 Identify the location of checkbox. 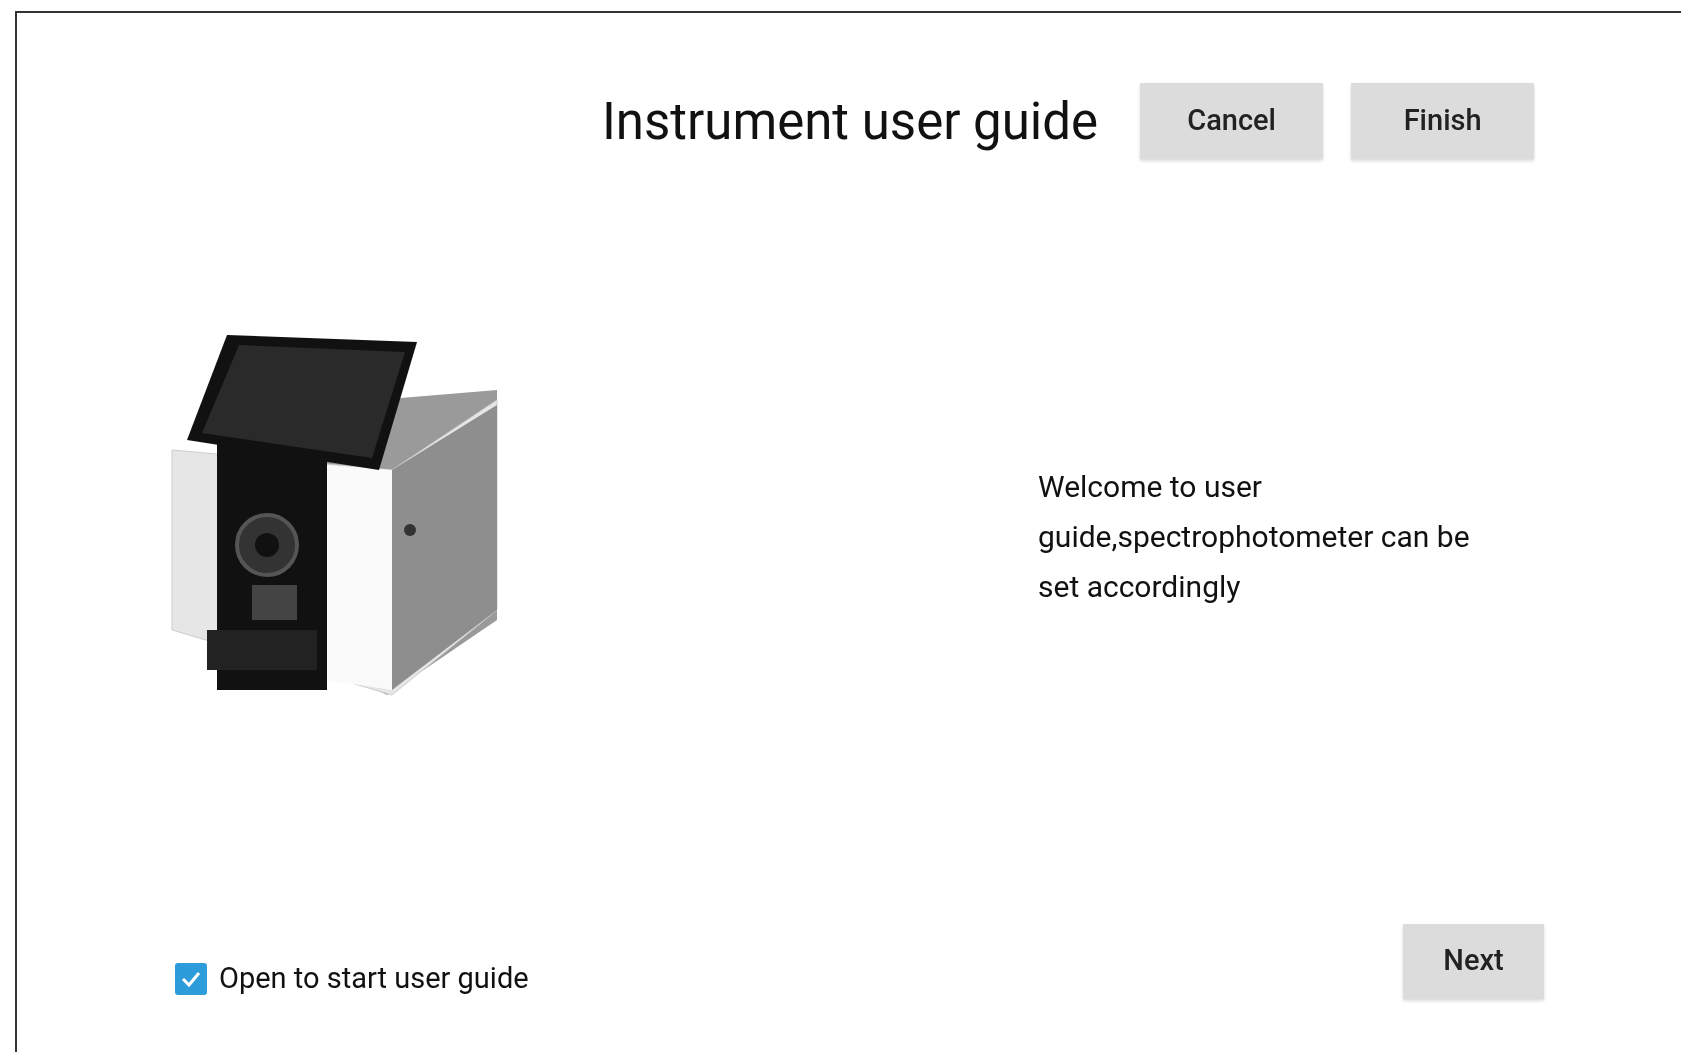
(191, 979).